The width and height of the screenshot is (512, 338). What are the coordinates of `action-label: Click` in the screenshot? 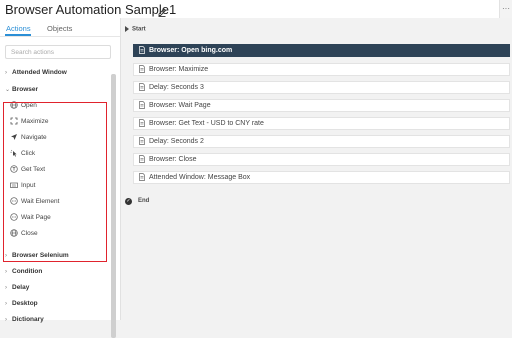 It's located at (28, 153).